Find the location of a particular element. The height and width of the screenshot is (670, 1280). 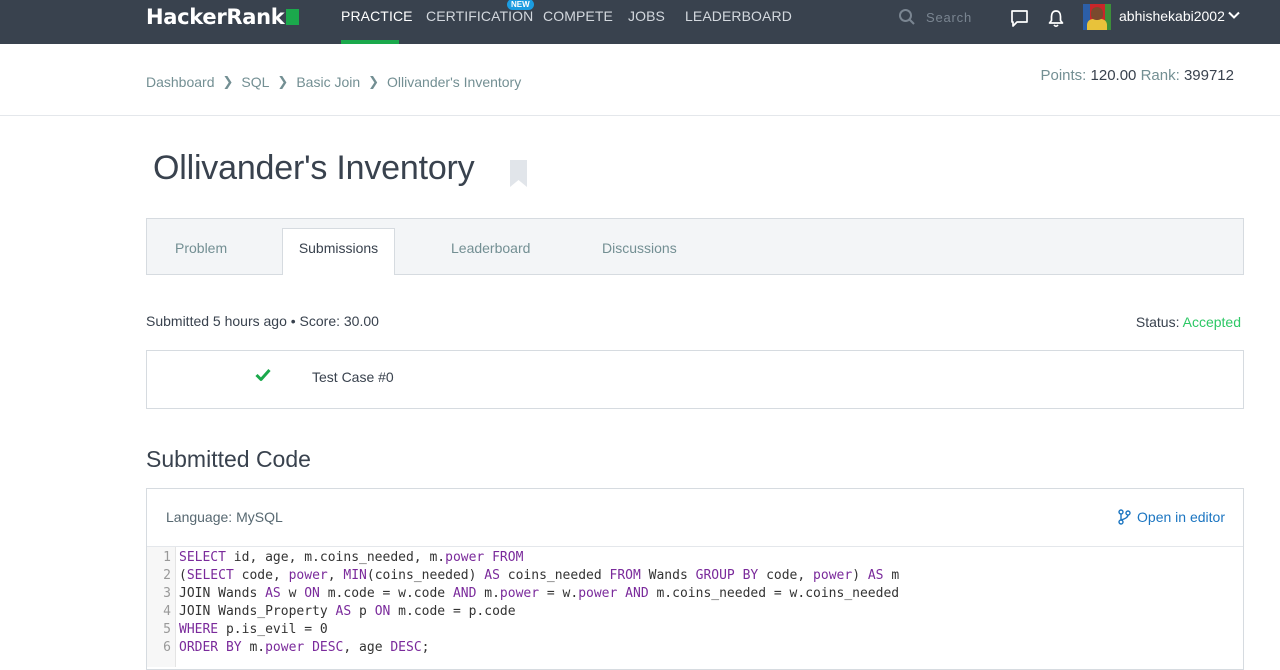

nav-jobs: JOBS is located at coordinates (646, 16).